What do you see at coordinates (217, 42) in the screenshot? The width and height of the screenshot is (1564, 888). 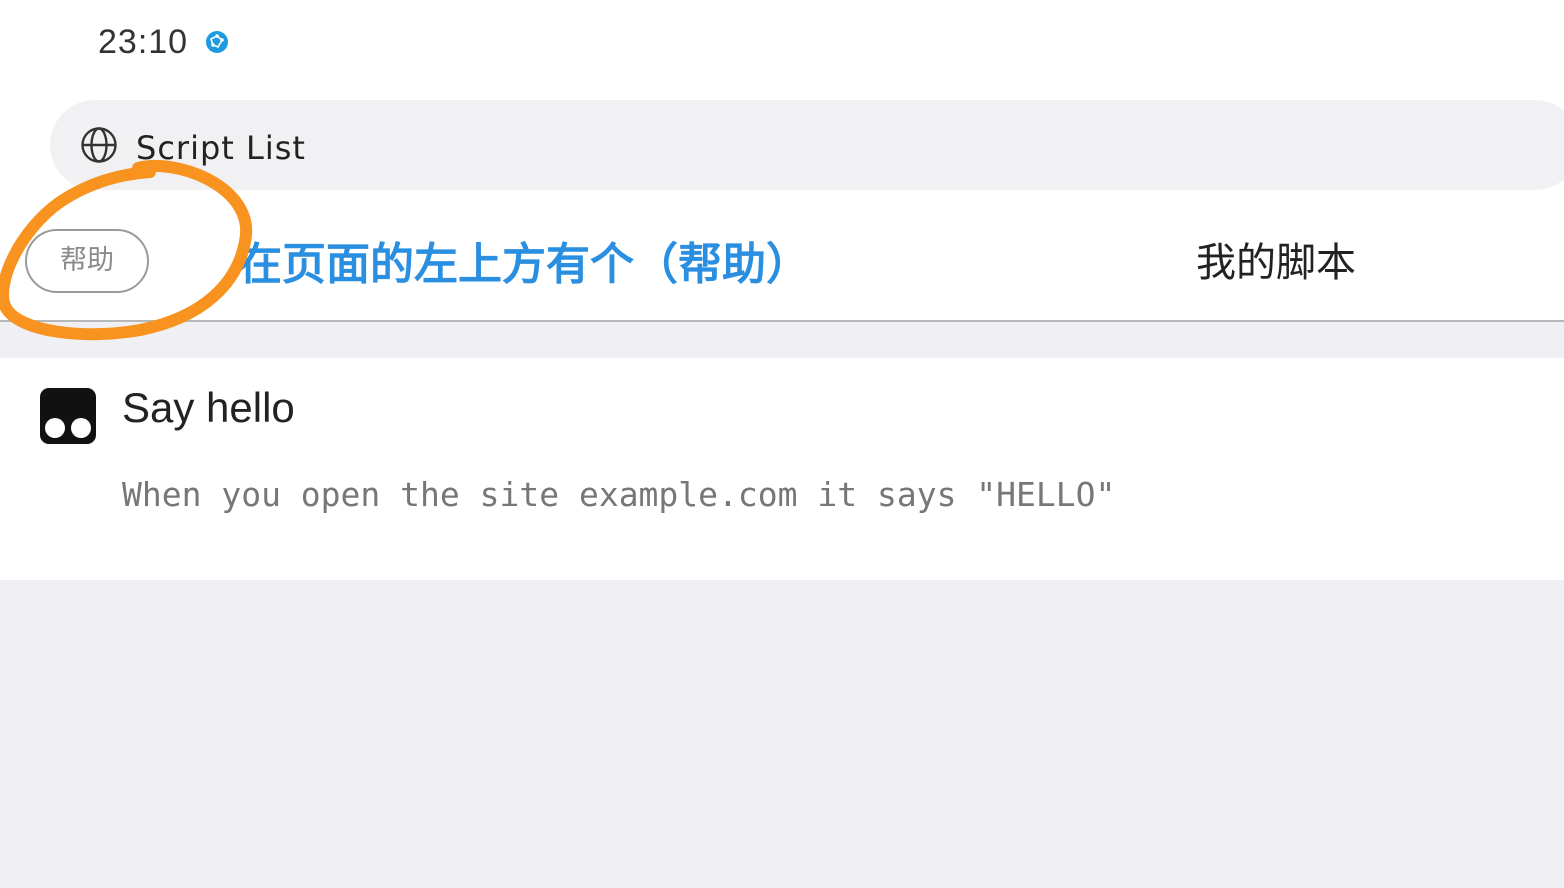 I see `network-indicator-icon` at bounding box center [217, 42].